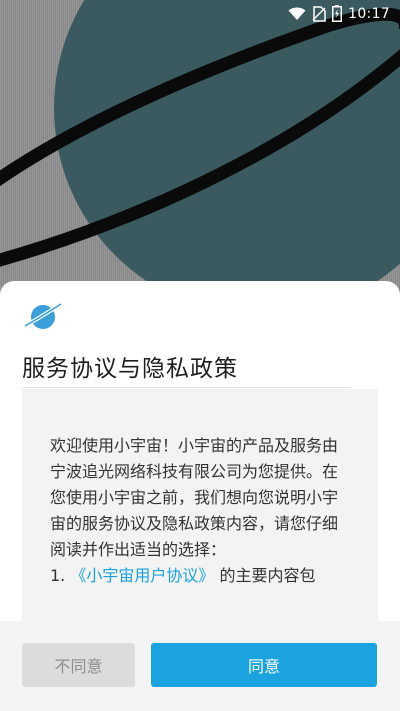  What do you see at coordinates (264, 665) in the screenshot?
I see `agree-button: 同意` at bounding box center [264, 665].